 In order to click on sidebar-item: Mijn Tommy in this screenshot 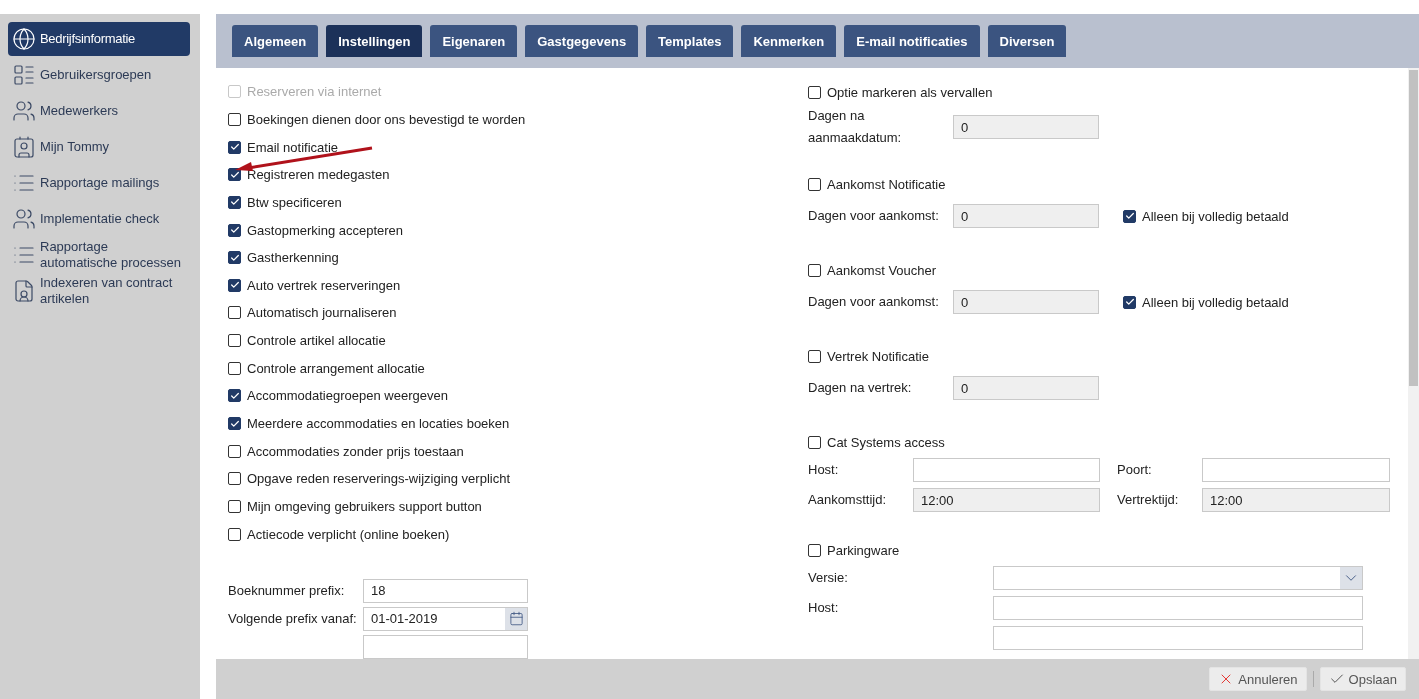, I will do `click(99, 147)`.